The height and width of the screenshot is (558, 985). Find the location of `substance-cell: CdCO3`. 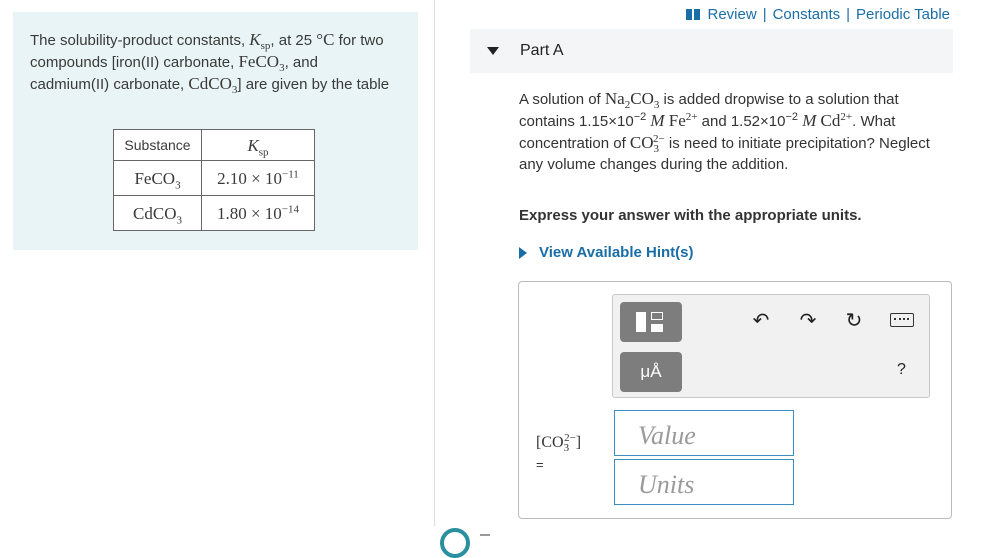

substance-cell: CdCO3 is located at coordinates (157, 213).